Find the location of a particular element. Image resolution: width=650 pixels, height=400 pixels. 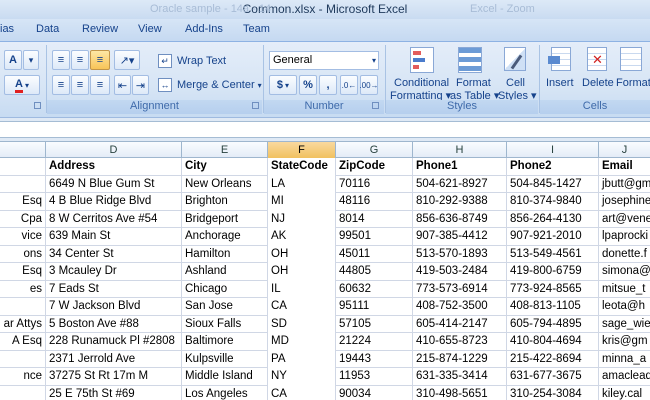

merge-center-button: ↔ Merge & Center ▾ is located at coordinates (210, 85).